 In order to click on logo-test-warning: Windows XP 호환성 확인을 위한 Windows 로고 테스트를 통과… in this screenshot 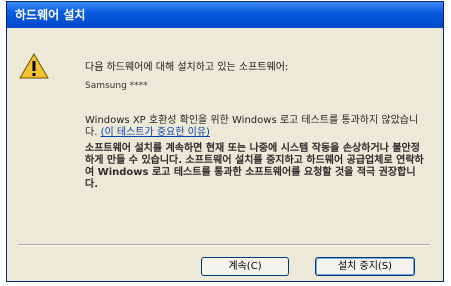, I will do `click(255, 127)`.